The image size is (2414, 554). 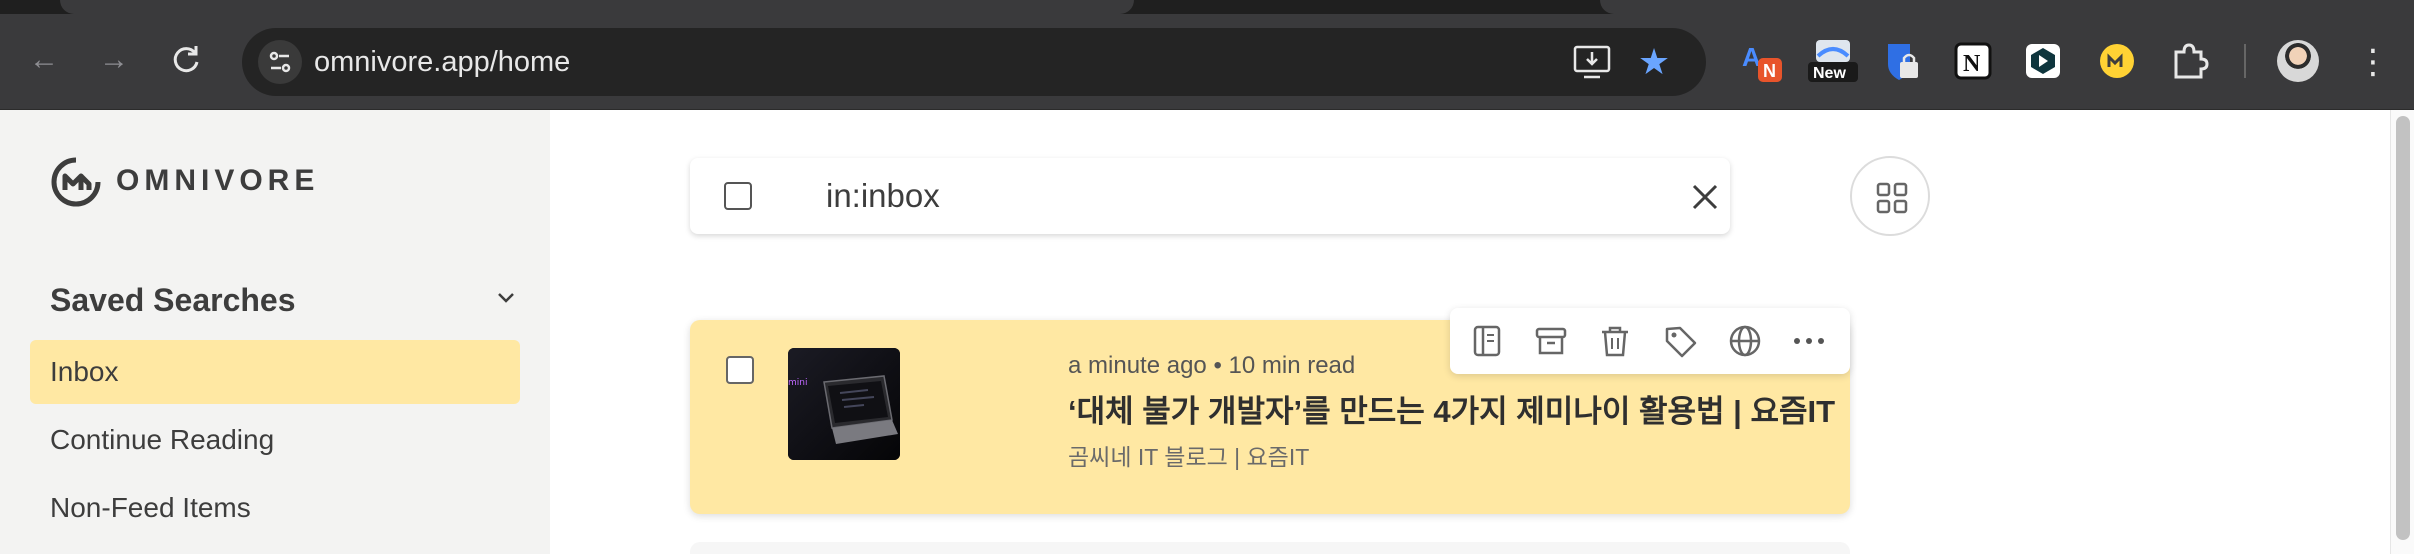 I want to click on reload-icon, so click(x=186, y=60).